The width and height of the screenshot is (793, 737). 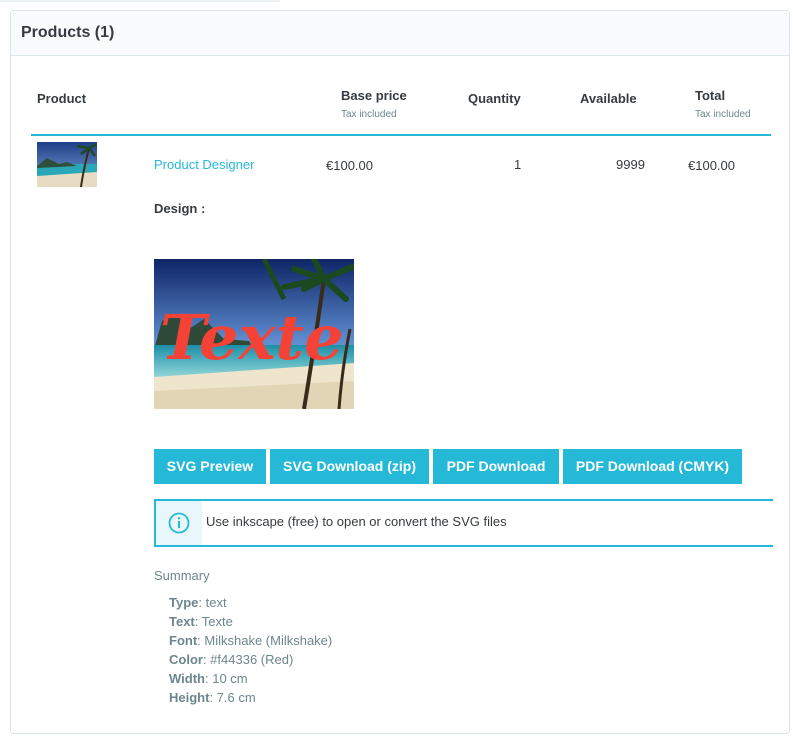 I want to click on product-name-link: Product Designer, so click(x=204, y=164).